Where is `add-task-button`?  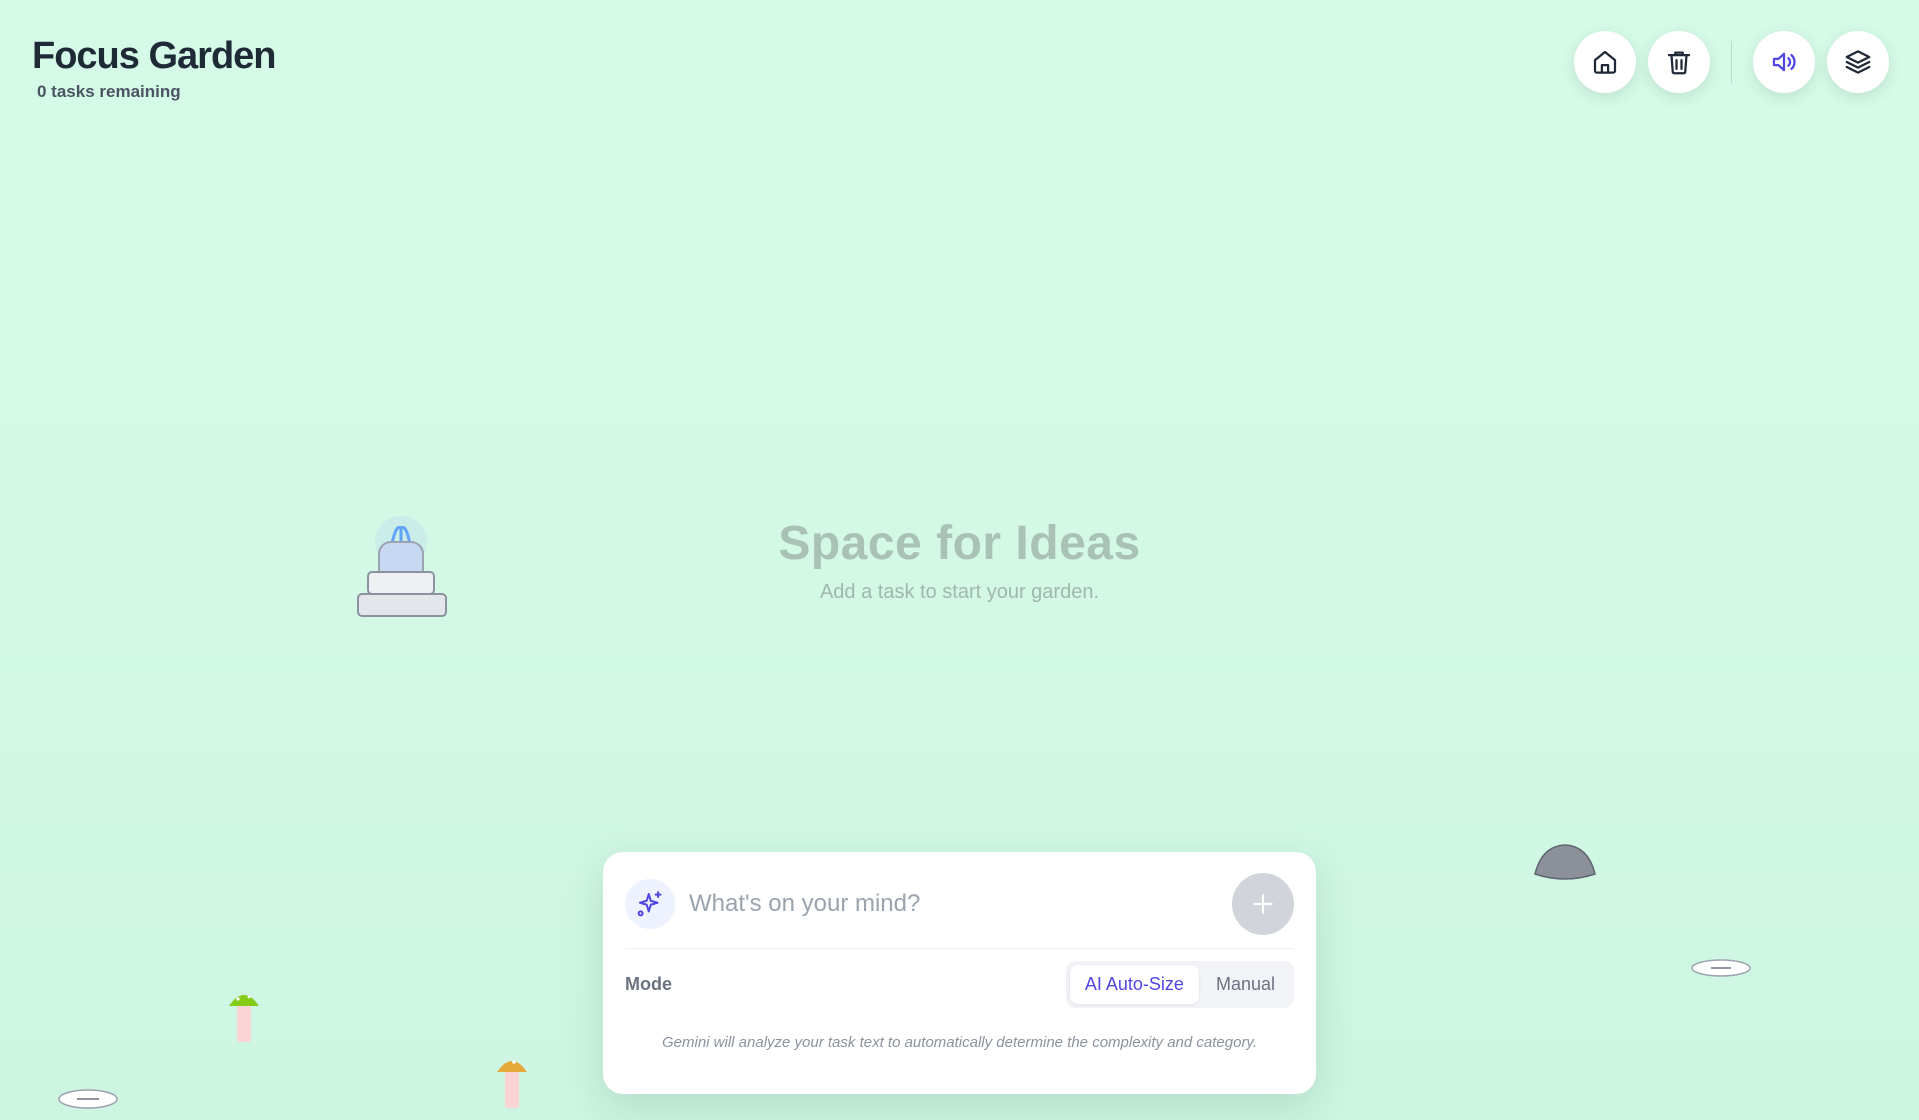
add-task-button is located at coordinates (1263, 904).